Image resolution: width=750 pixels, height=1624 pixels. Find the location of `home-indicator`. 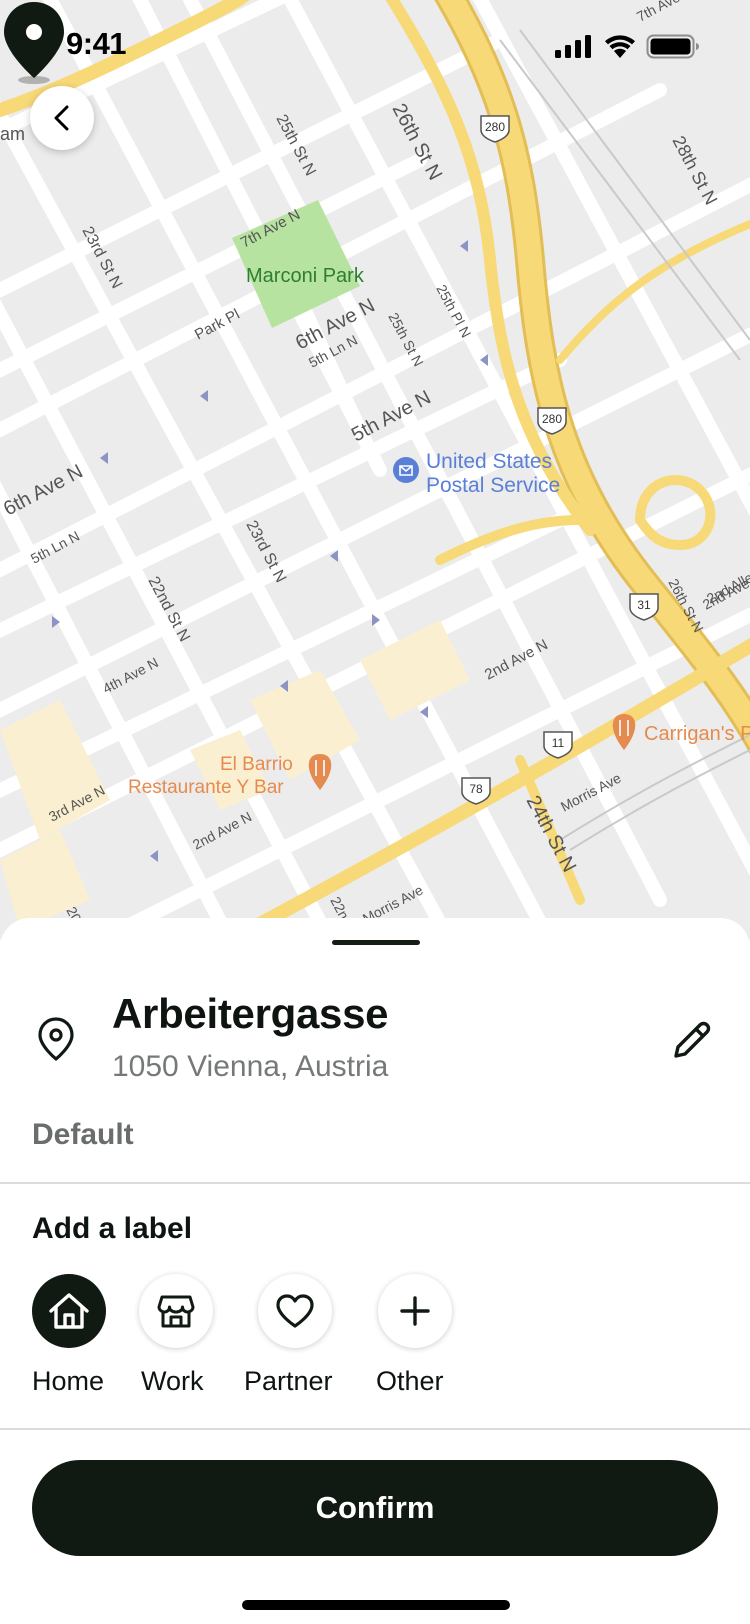

home-indicator is located at coordinates (376, 1605).